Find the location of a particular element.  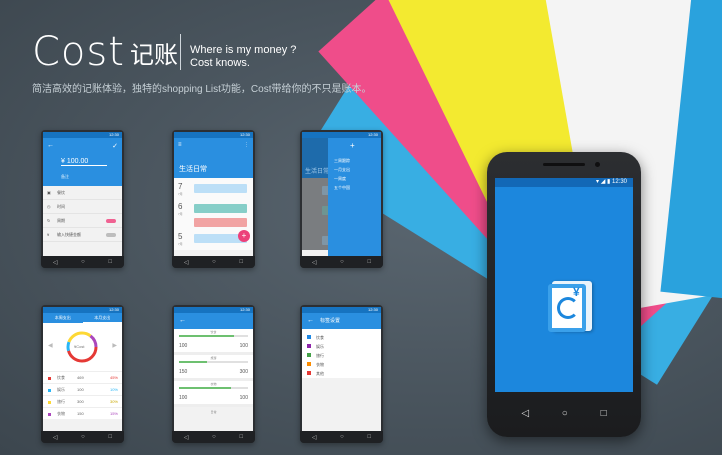

screen: 12:30 ← 标签设置 饮食 娱乐 旅行 衣物 其他 is located at coordinates (341, 369).